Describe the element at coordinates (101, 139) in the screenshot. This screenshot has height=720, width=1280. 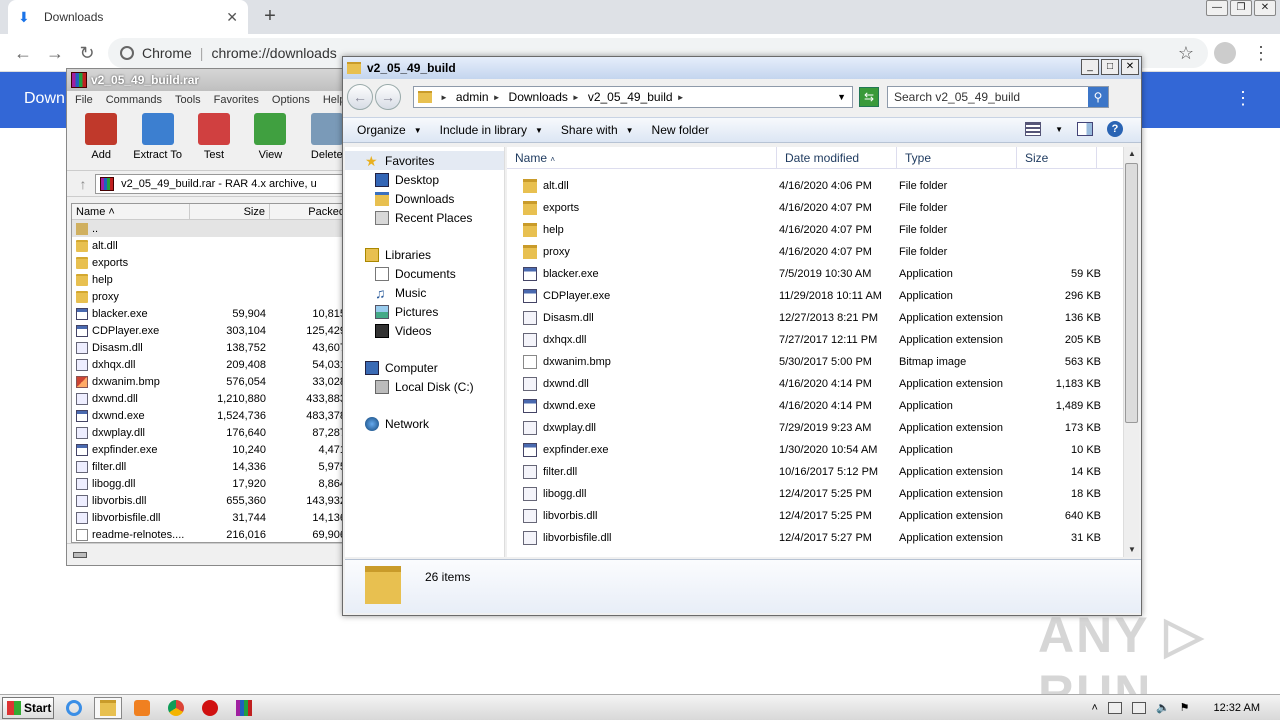
I see `tool-add-button: Add` at that location.